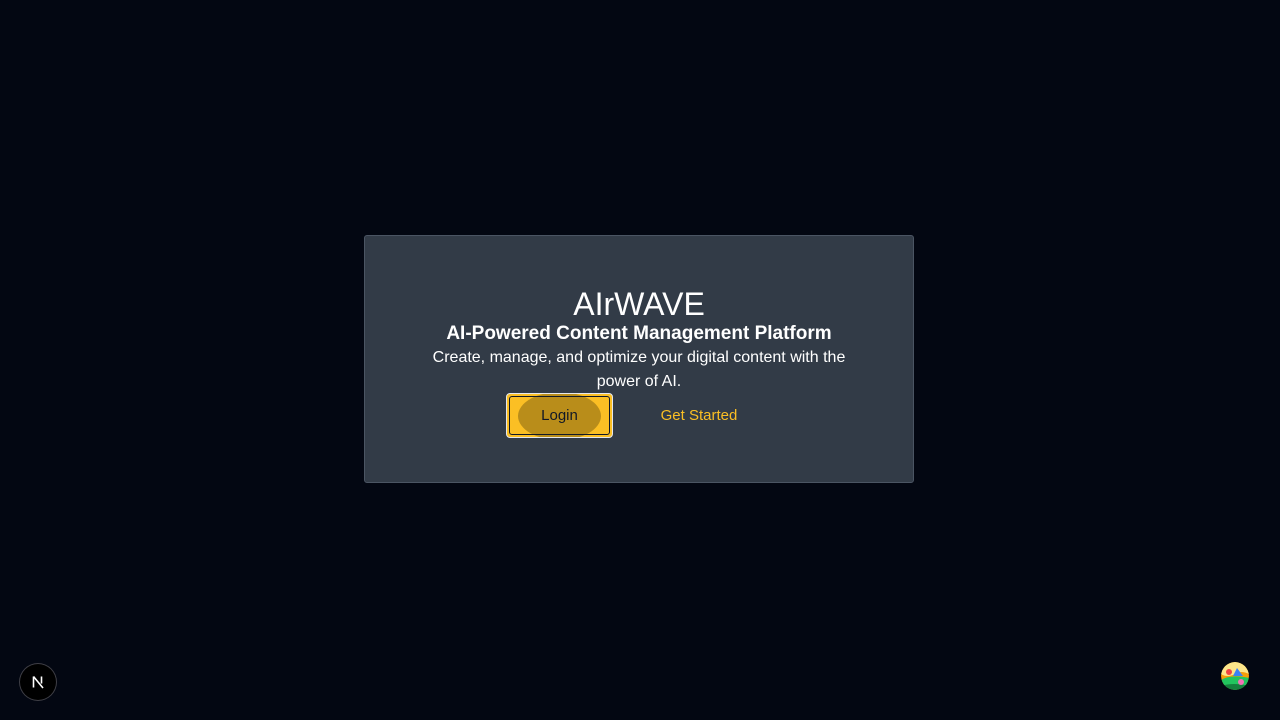 This screenshot has width=1280, height=720. I want to click on hero-actions: Login Get Started, so click(639, 415).